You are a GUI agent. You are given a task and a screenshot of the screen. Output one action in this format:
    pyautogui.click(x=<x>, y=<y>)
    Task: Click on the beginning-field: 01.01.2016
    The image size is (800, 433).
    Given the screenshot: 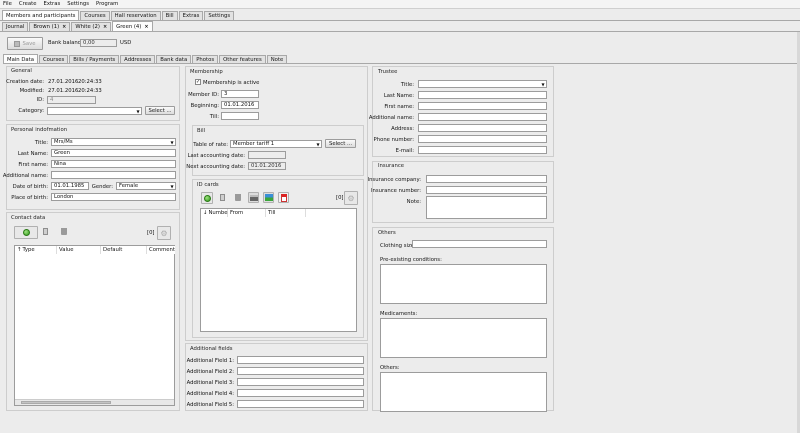 What is the action you would take?
    pyautogui.click(x=240, y=105)
    